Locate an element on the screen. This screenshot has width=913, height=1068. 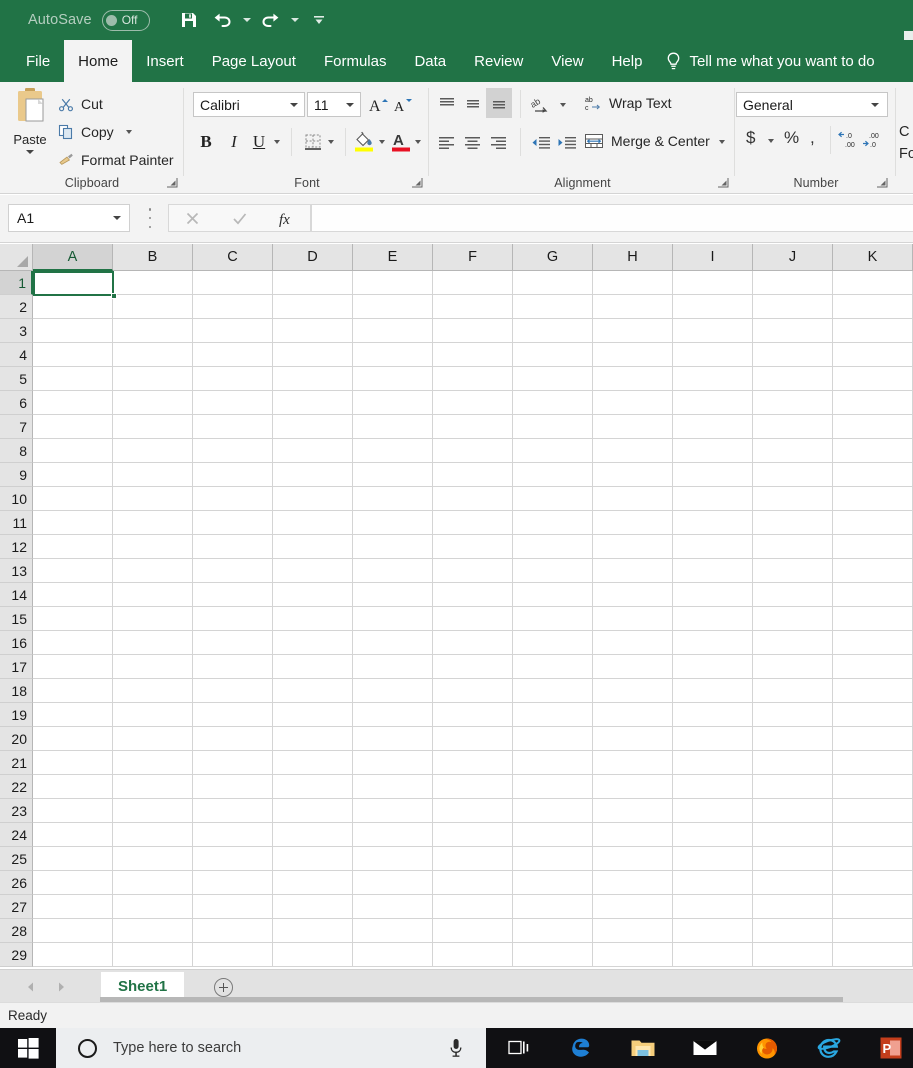
percent-style-button: % is located at coordinates (791, 138).